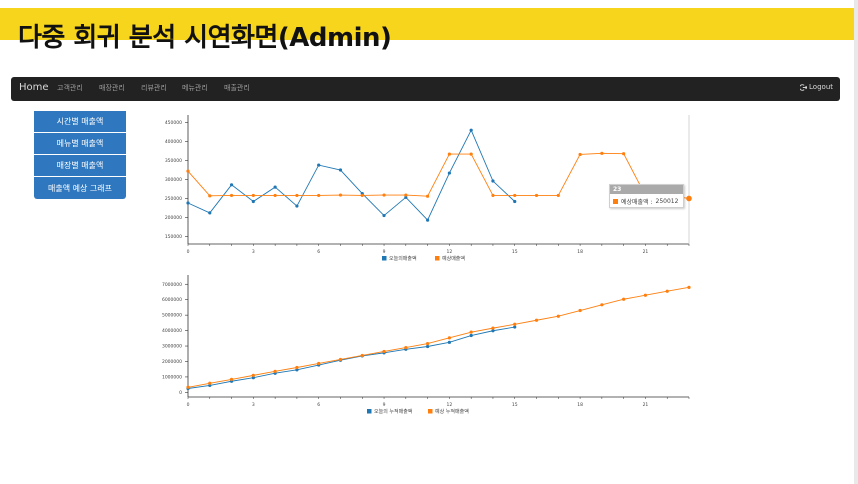  What do you see at coordinates (172, 347) in the screenshot?
I see `y-tick-label: 3000000` at bounding box center [172, 347].